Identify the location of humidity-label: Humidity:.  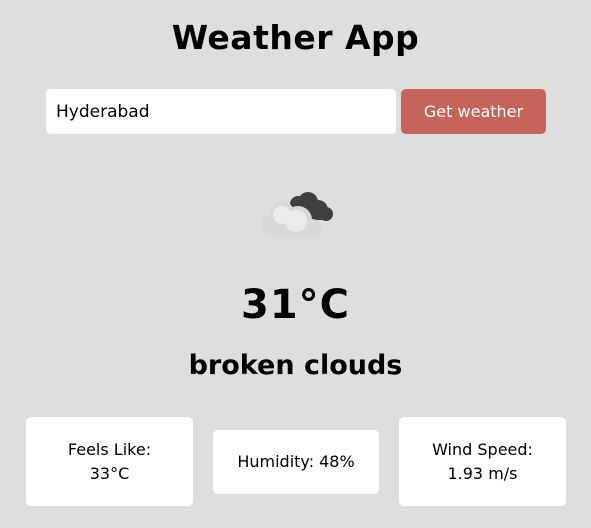
(276, 461).